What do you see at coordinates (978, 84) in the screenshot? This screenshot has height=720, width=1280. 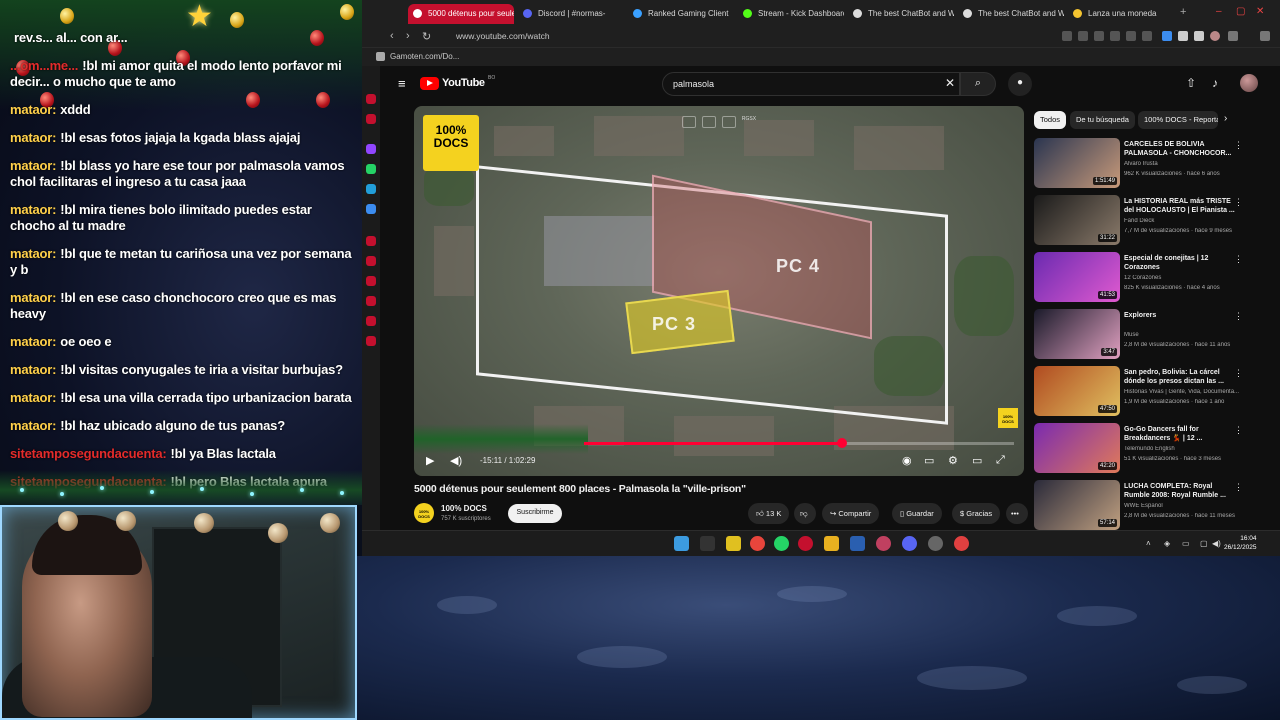 I see `search-button: ⌕` at bounding box center [978, 84].